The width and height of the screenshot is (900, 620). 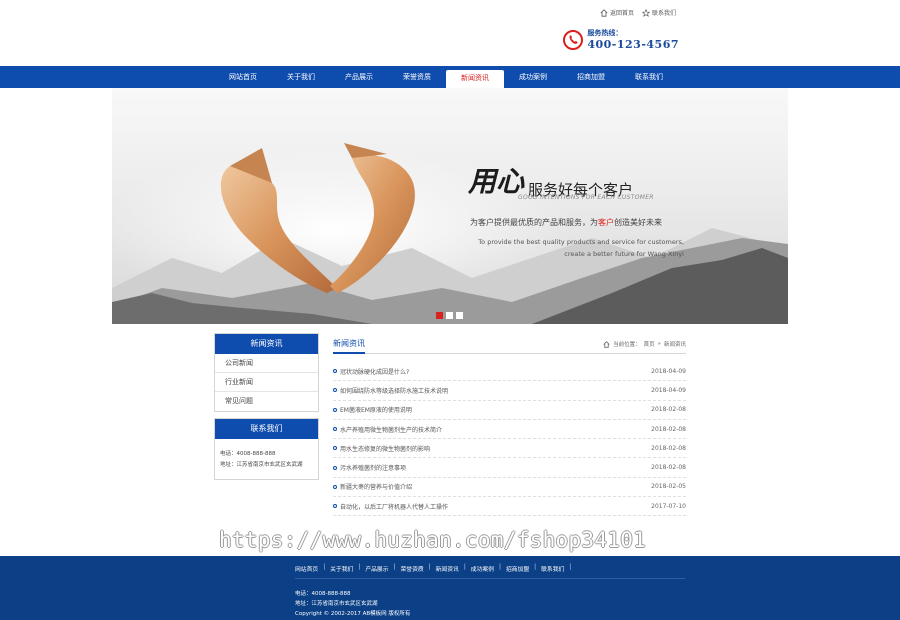 What do you see at coordinates (447, 568) in the screenshot?
I see `footer-link-news: 新闻资讯` at bounding box center [447, 568].